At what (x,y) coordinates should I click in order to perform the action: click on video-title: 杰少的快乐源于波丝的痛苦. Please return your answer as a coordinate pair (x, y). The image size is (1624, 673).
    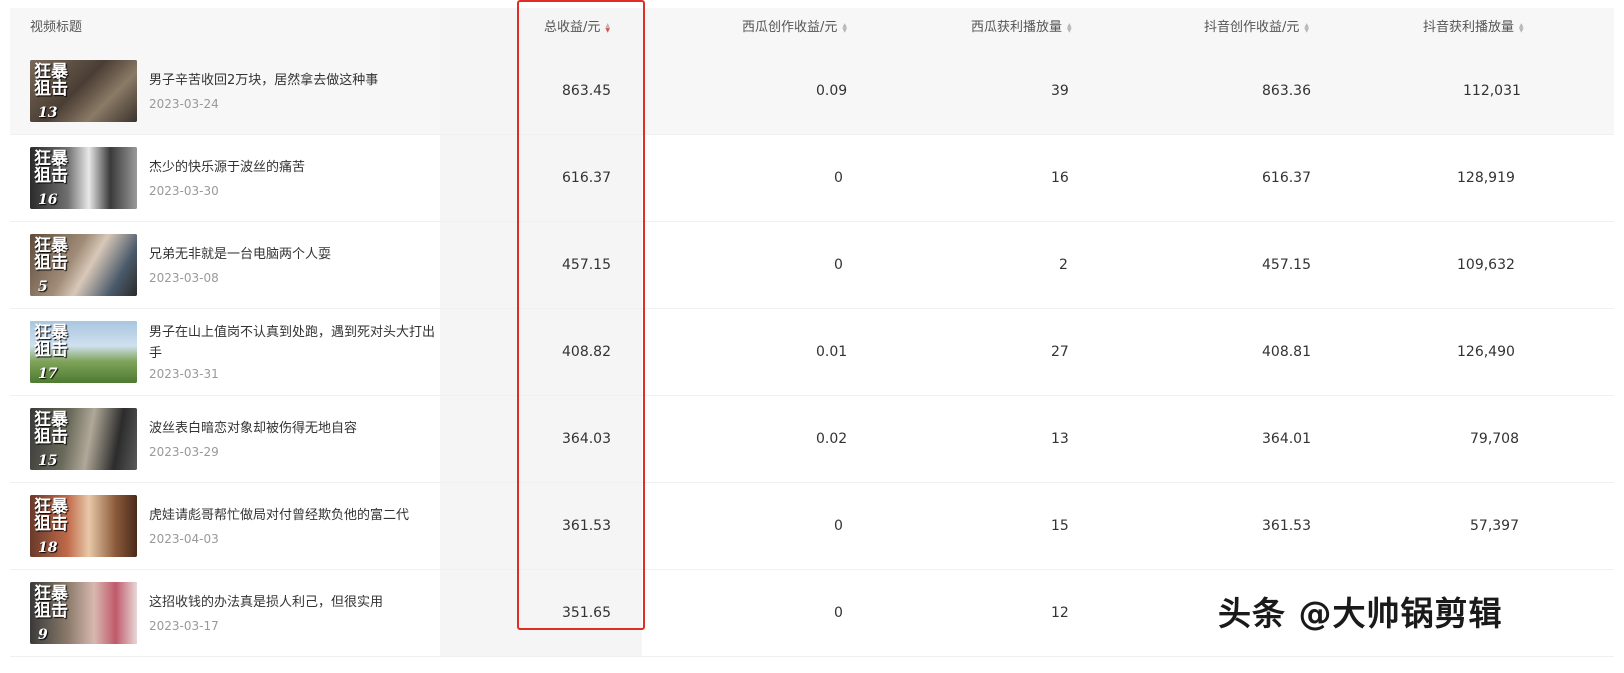
    Looking at the image, I should click on (294, 167).